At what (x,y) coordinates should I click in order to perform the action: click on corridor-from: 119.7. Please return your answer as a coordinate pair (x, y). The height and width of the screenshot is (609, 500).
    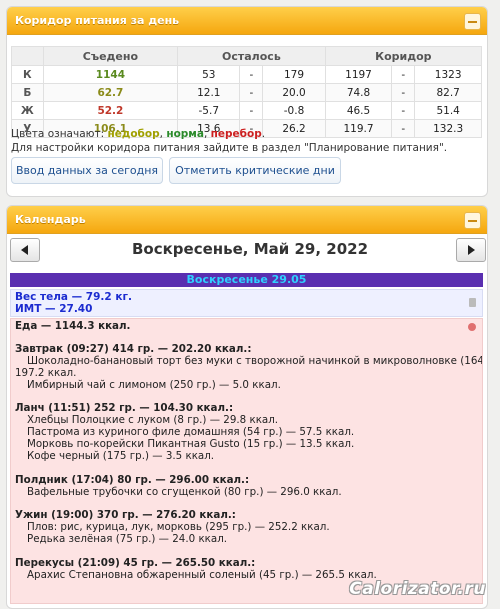
    Looking at the image, I should click on (358, 128).